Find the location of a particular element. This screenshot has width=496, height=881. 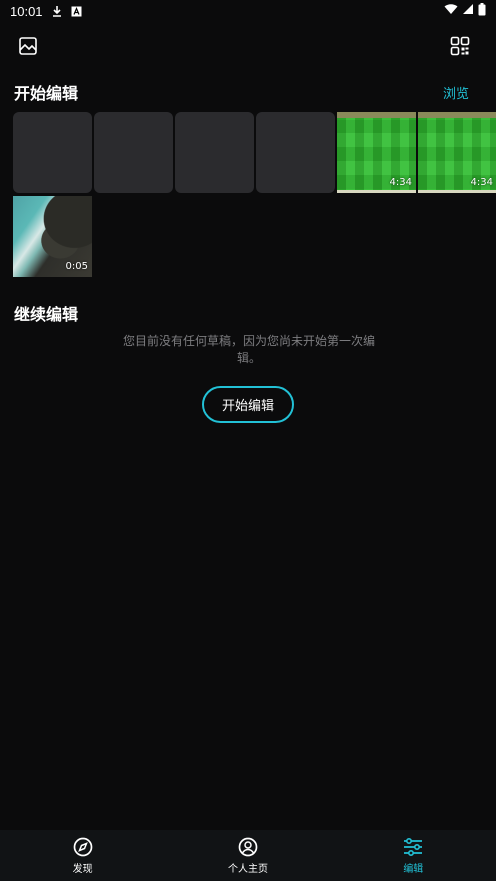

nav-label-edit: 编辑 is located at coordinates (413, 869).